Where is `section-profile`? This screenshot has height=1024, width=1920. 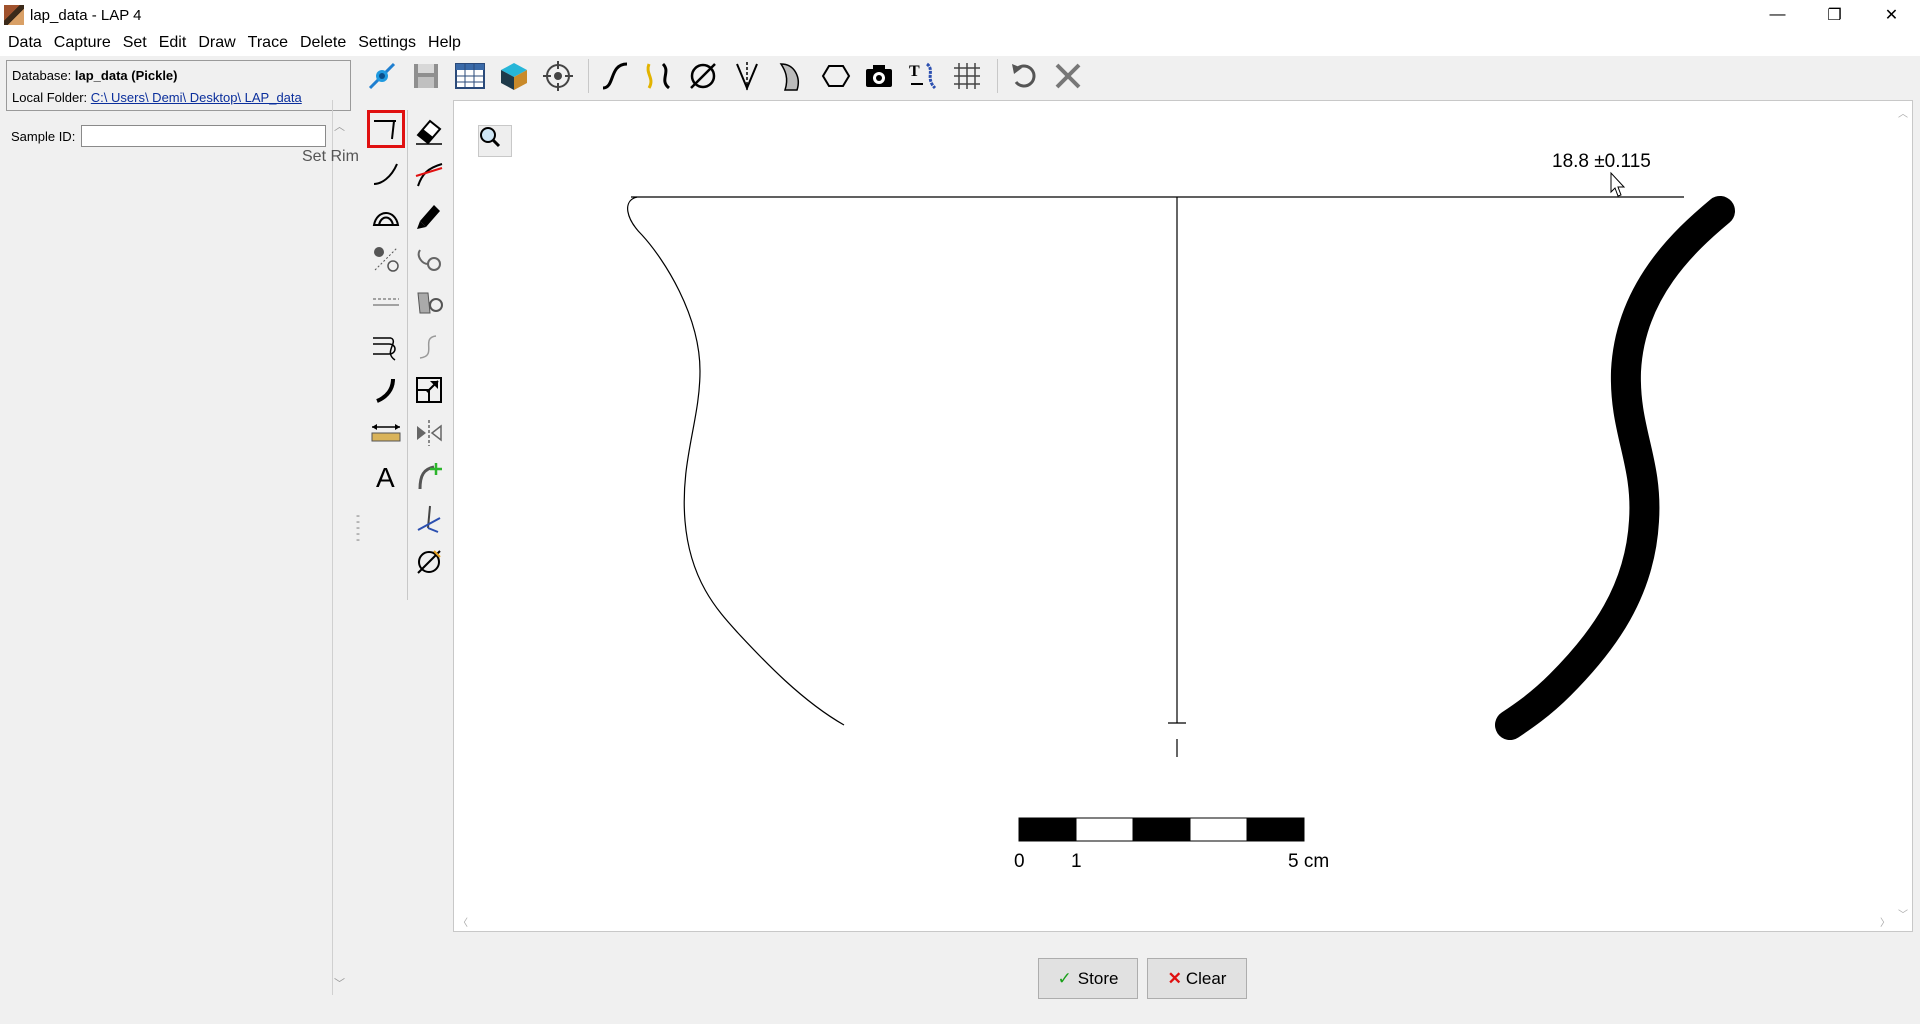 section-profile is located at coordinates (1615, 468).